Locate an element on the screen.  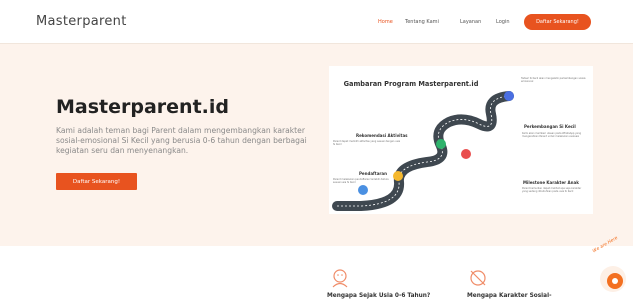
step-03-label: Rekomendasi Aktivitas is located at coordinates (382, 135).